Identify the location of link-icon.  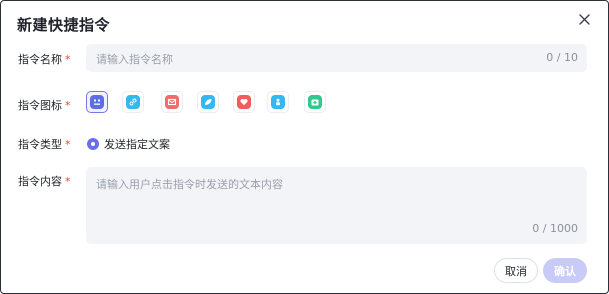
(133, 102).